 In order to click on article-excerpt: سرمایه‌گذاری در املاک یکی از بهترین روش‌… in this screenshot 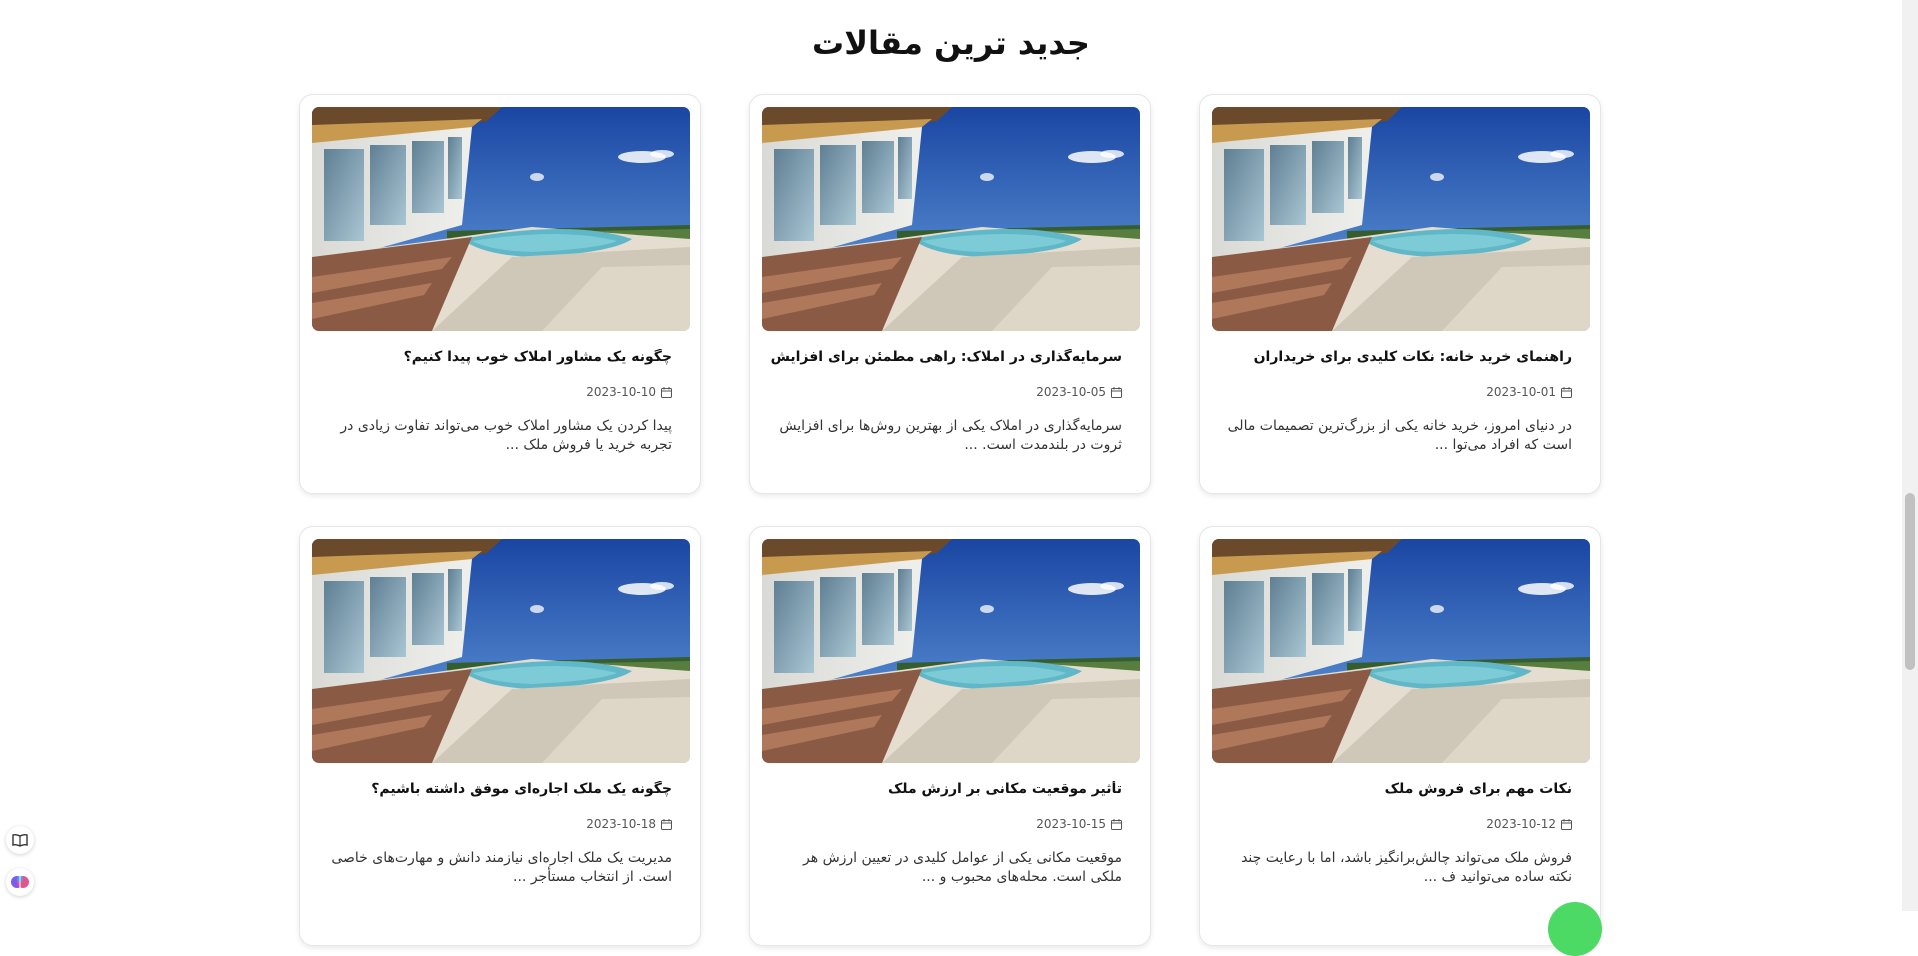, I will do `click(950, 435)`.